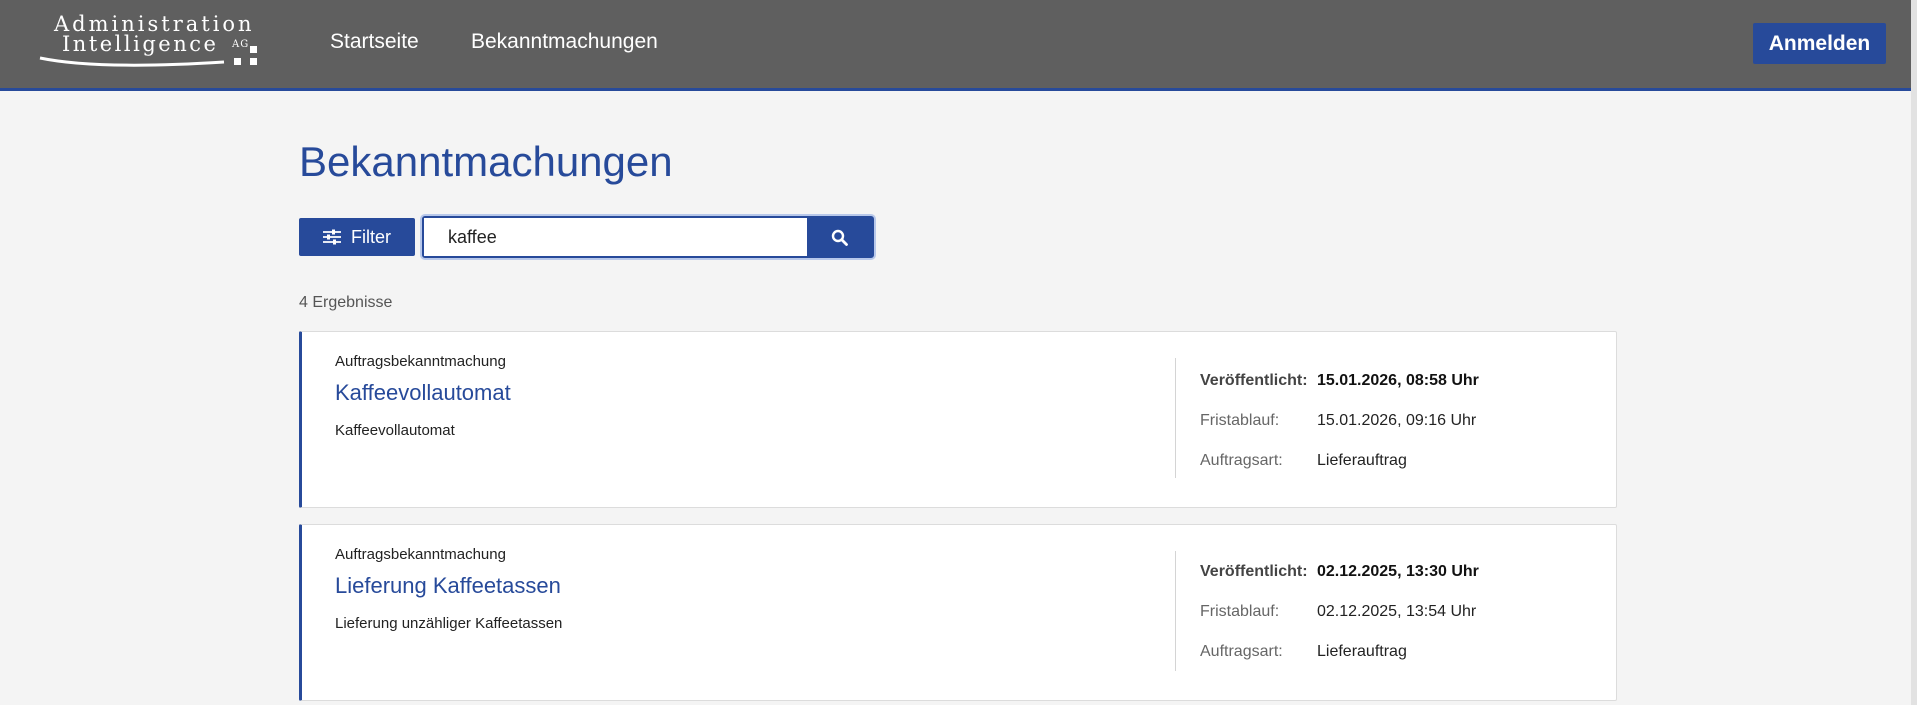 The image size is (1917, 705). I want to click on search-icon, so click(839, 237).